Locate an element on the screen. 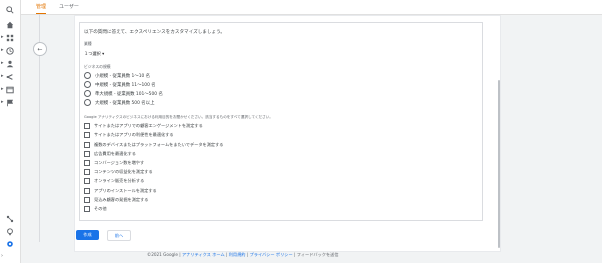 The width and height of the screenshot is (602, 263). admin-gear-icon is located at coordinates (10, 244).